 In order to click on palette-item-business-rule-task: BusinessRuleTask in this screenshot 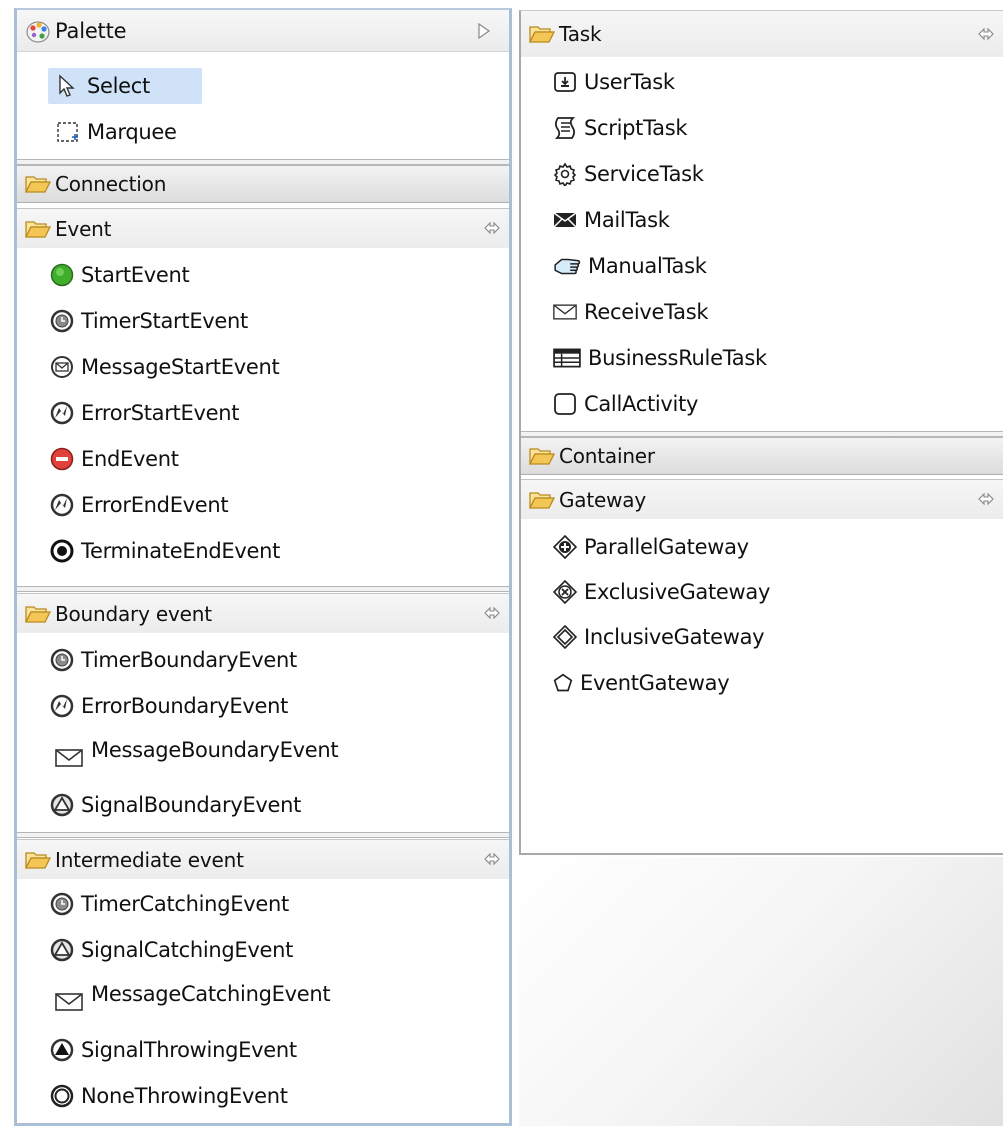, I will do `click(660, 358)`.